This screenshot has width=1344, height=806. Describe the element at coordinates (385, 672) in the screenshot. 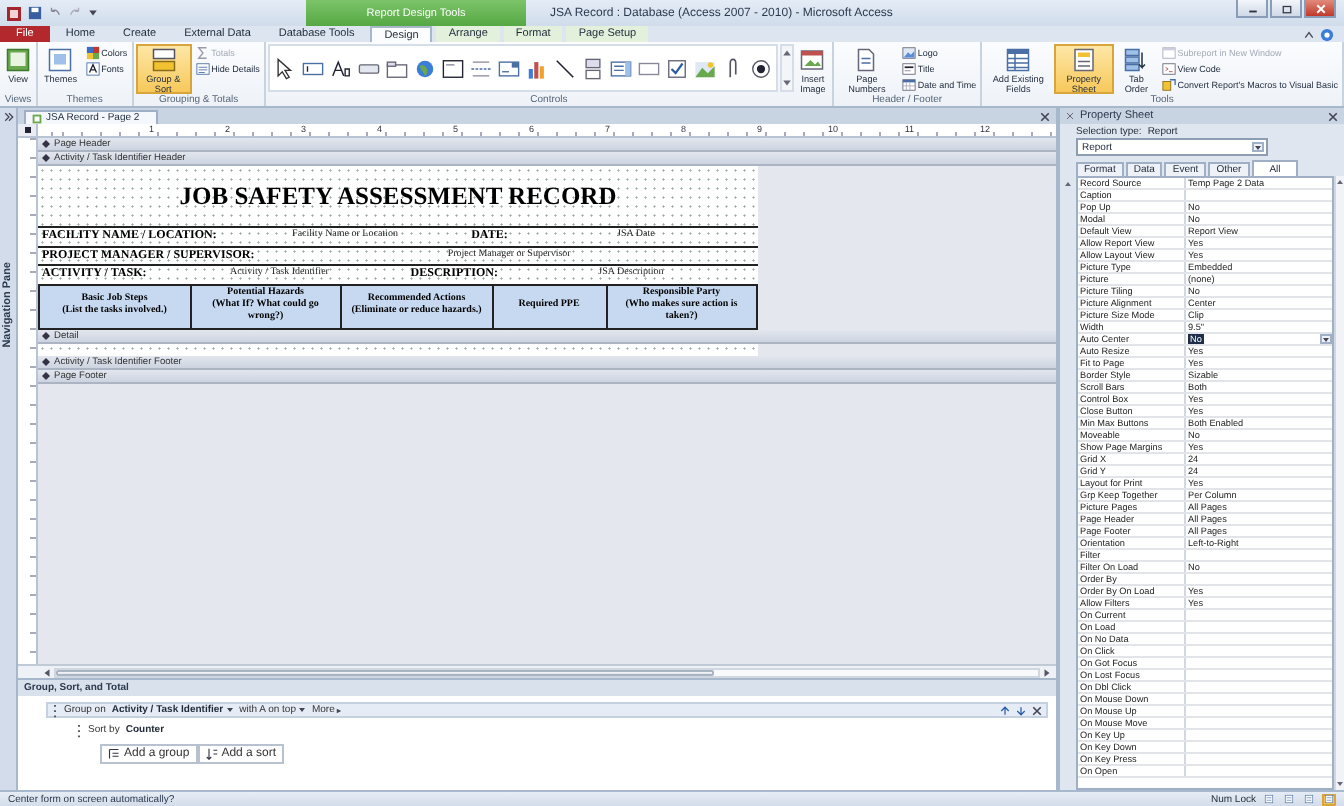

I see `scrollbar-thumb` at that location.